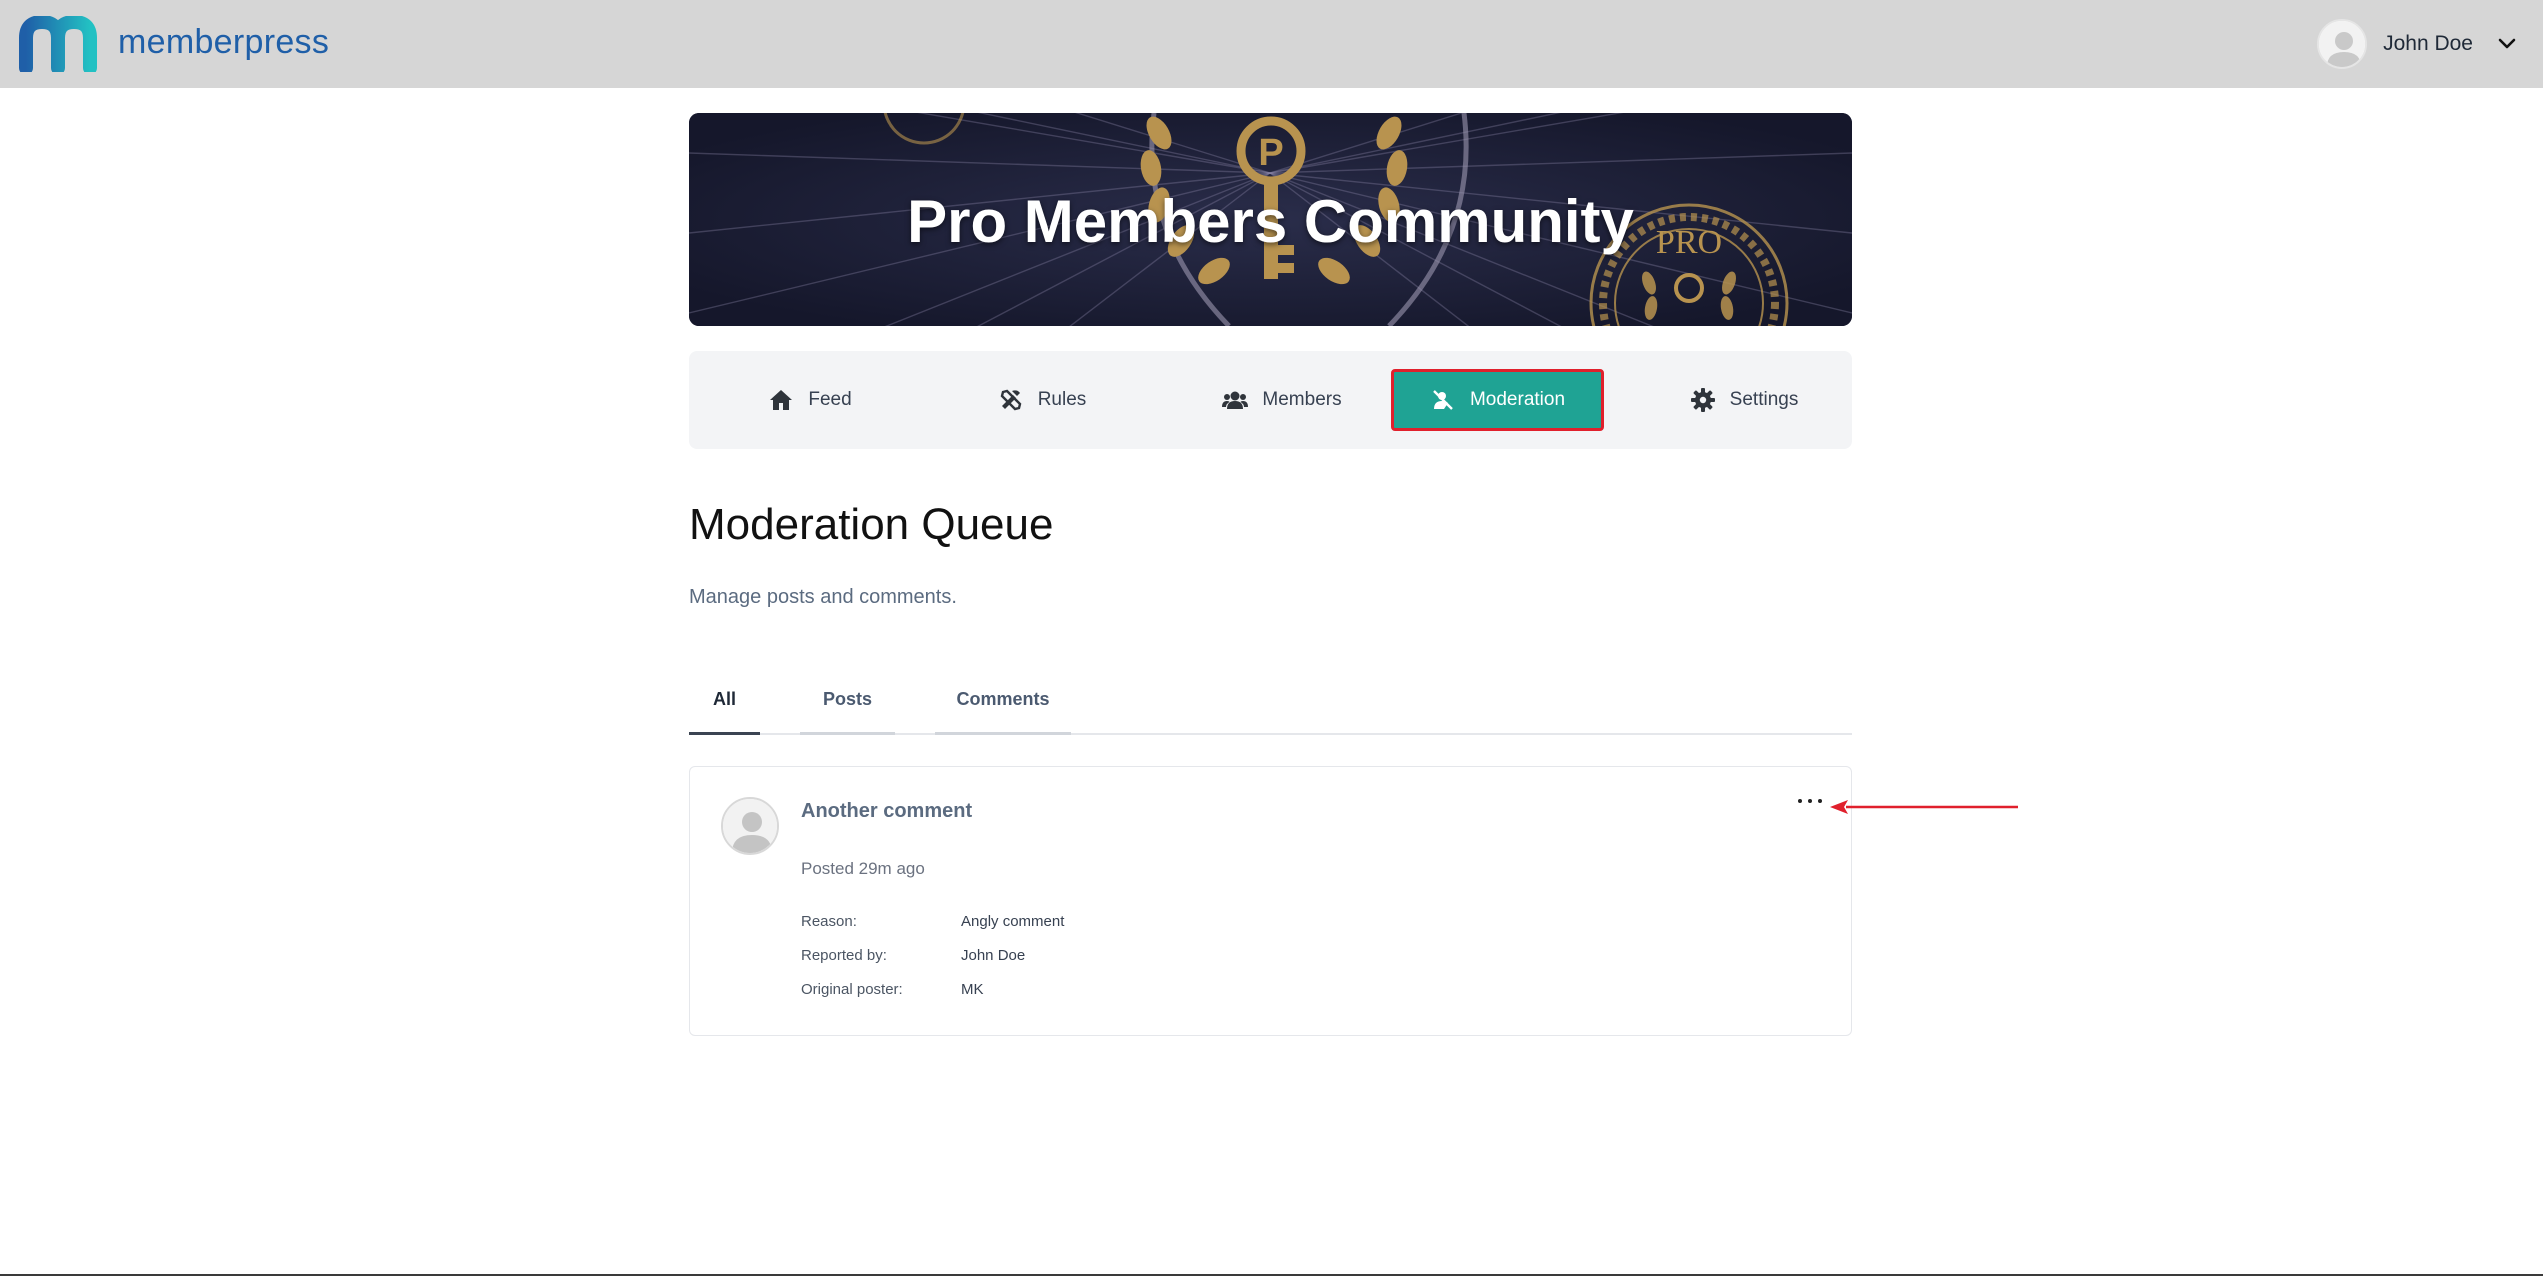 The height and width of the screenshot is (1276, 2543). Describe the element at coordinates (1003, 699) in the screenshot. I see `tab-comments-label: Comments` at that location.